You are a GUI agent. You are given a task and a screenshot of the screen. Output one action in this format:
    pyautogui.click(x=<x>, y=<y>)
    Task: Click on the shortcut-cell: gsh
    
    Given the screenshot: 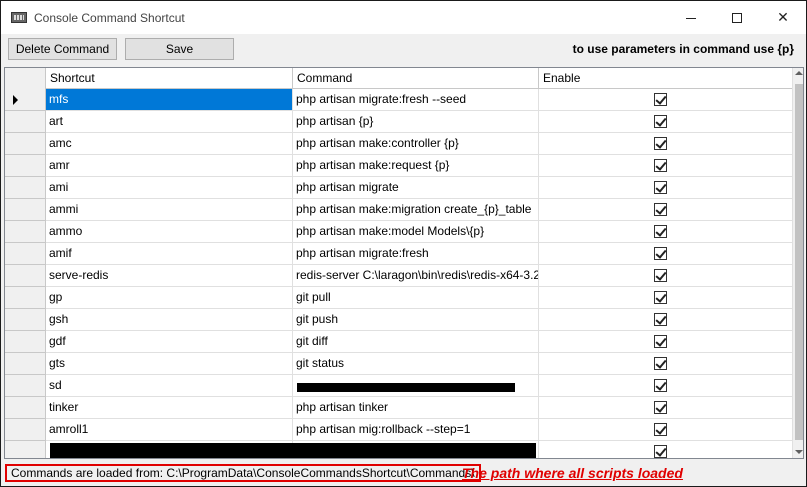 What is the action you would take?
    pyautogui.click(x=169, y=320)
    